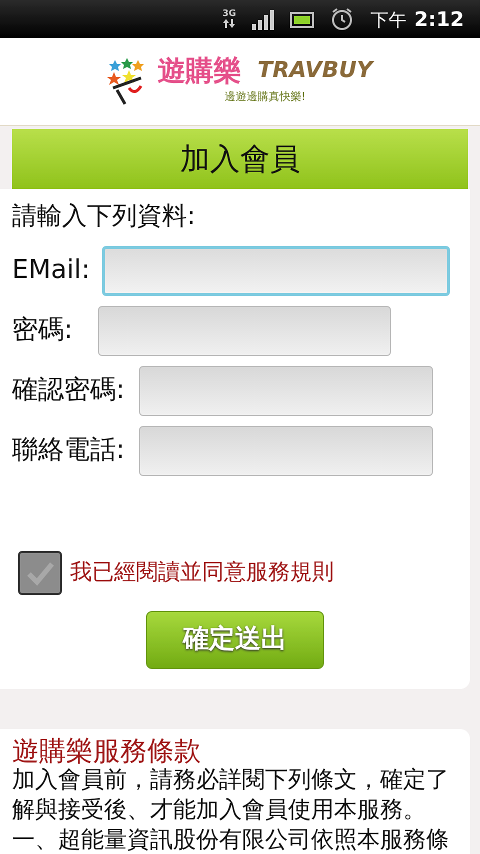 This screenshot has width=480, height=854. I want to click on submit-button: 確定送出, so click(235, 639).